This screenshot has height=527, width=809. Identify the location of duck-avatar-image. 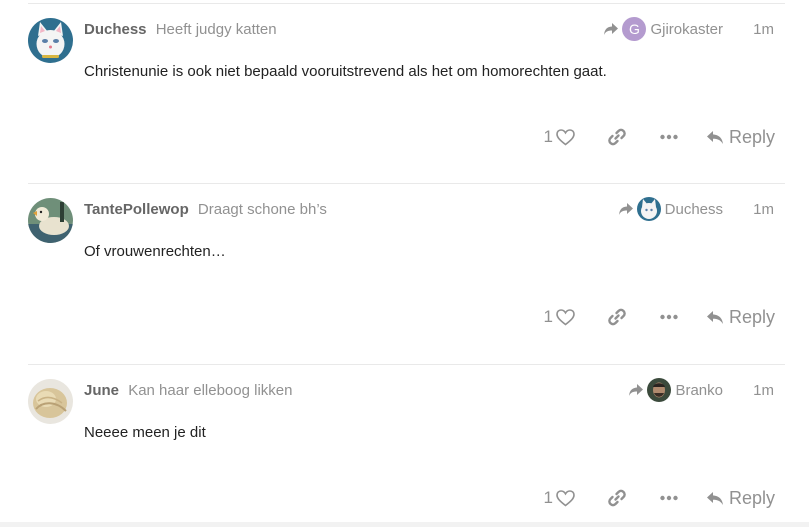
(50, 220).